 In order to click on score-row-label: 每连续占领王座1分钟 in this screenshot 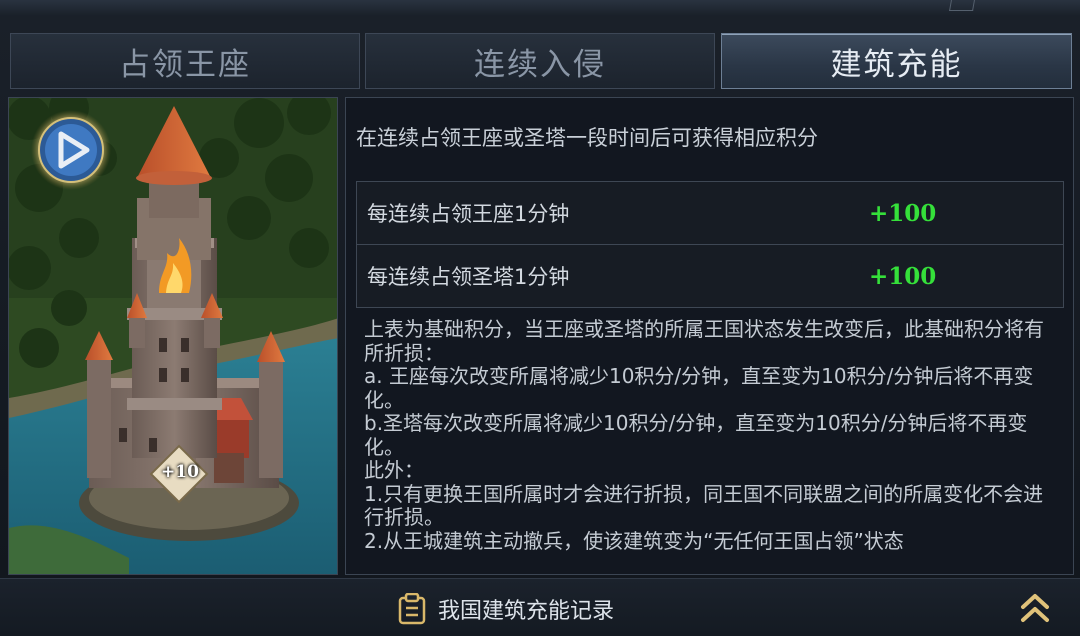, I will do `click(468, 214)`.